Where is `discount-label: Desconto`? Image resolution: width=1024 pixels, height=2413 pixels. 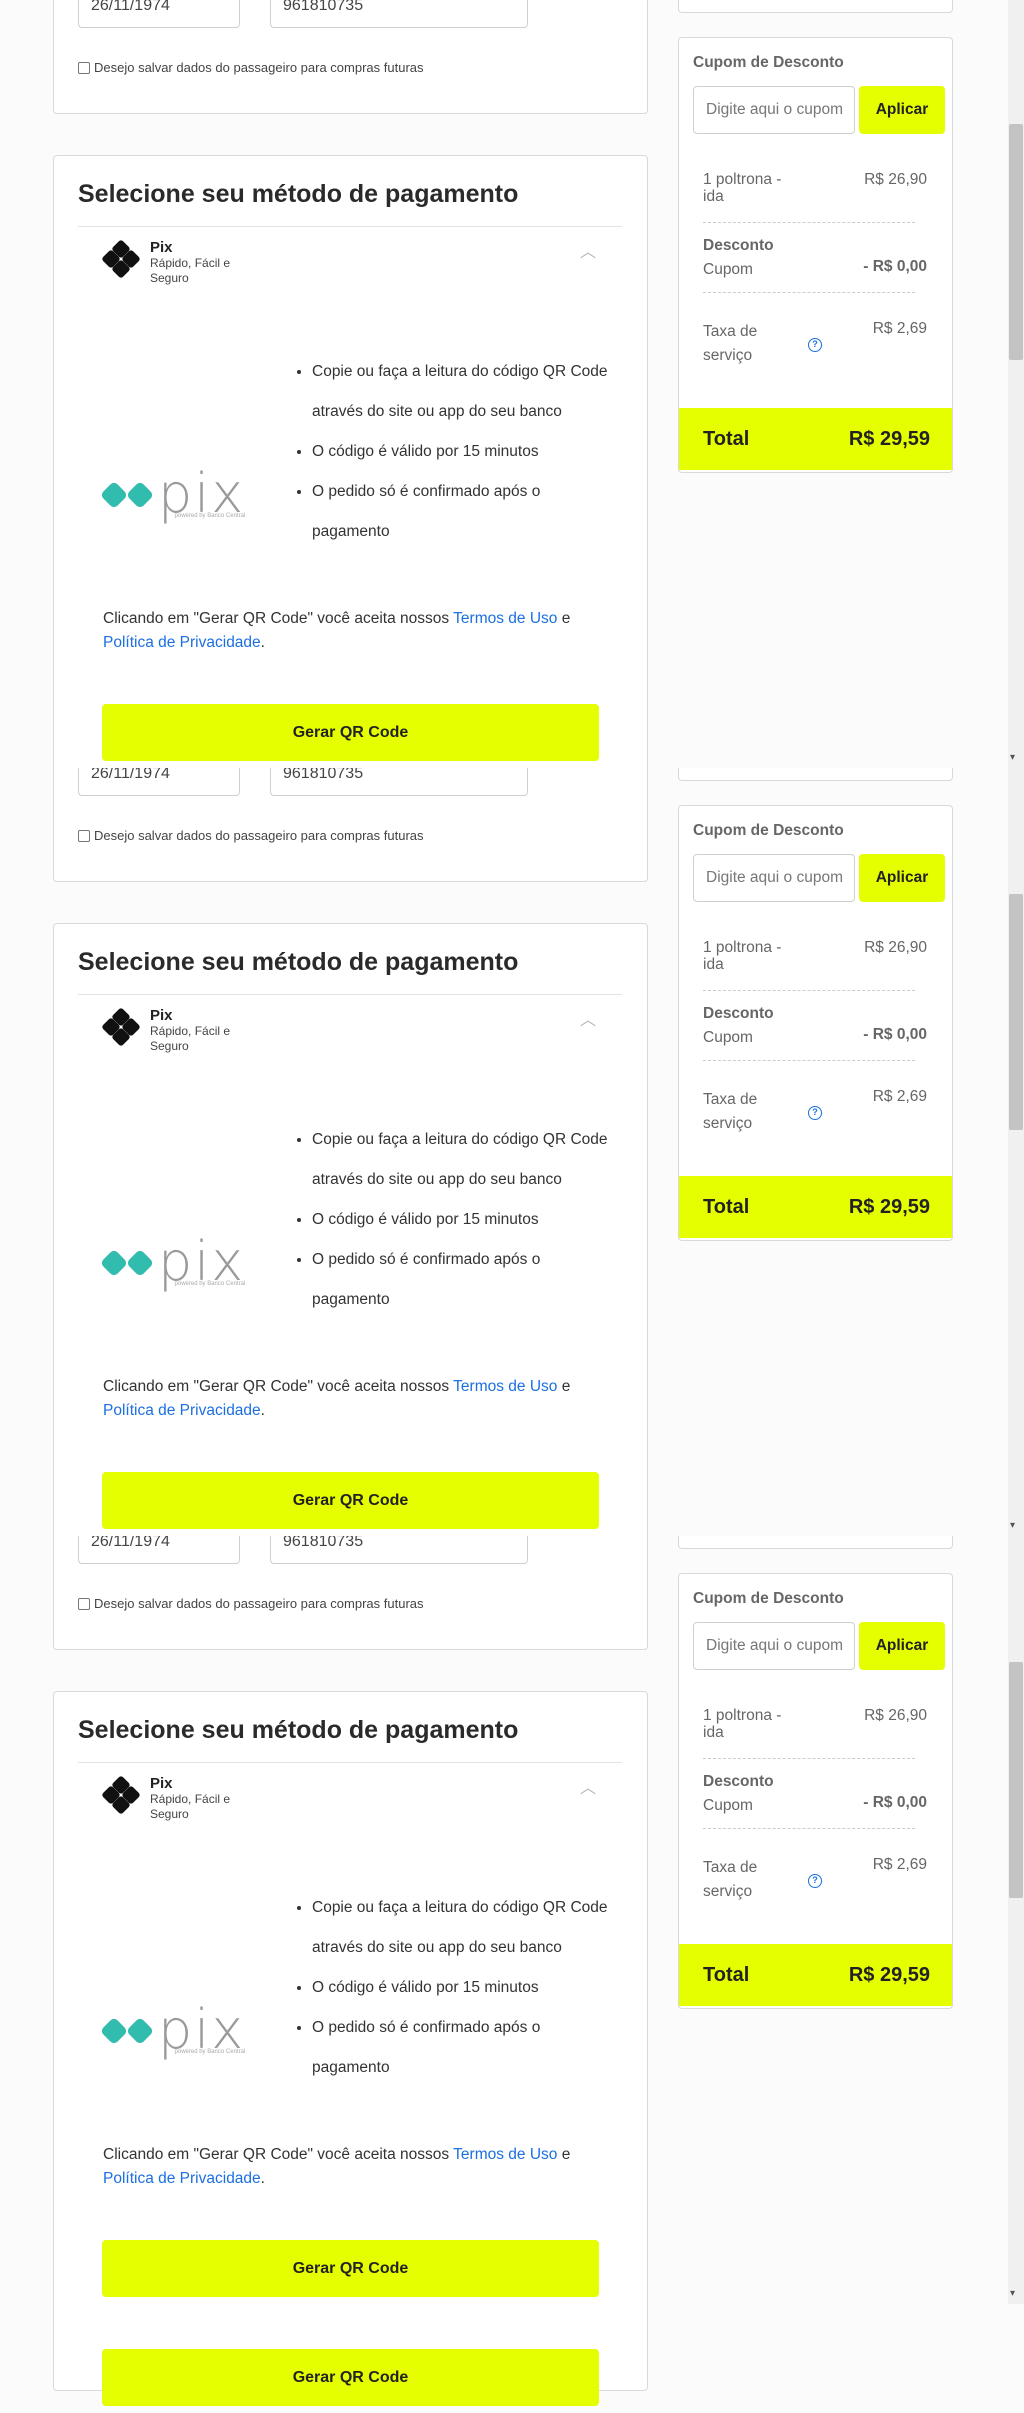 discount-label: Desconto is located at coordinates (738, 1013).